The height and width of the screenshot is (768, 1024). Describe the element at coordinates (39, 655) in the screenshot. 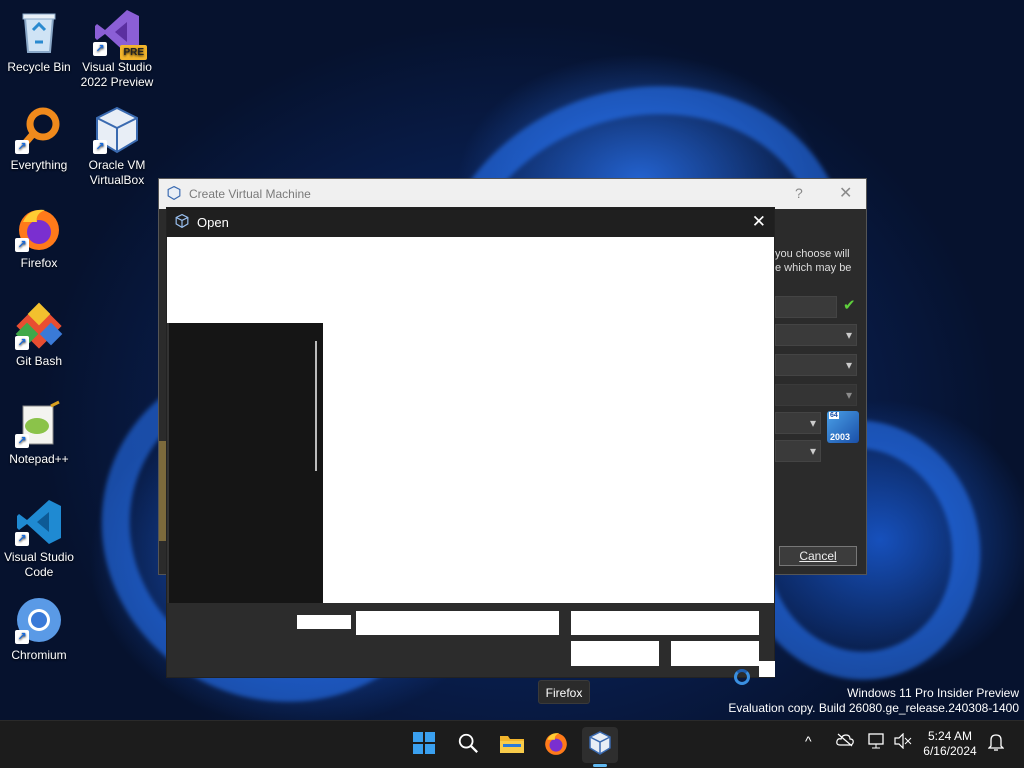

I see `desktop-icon-label: Chromium` at that location.